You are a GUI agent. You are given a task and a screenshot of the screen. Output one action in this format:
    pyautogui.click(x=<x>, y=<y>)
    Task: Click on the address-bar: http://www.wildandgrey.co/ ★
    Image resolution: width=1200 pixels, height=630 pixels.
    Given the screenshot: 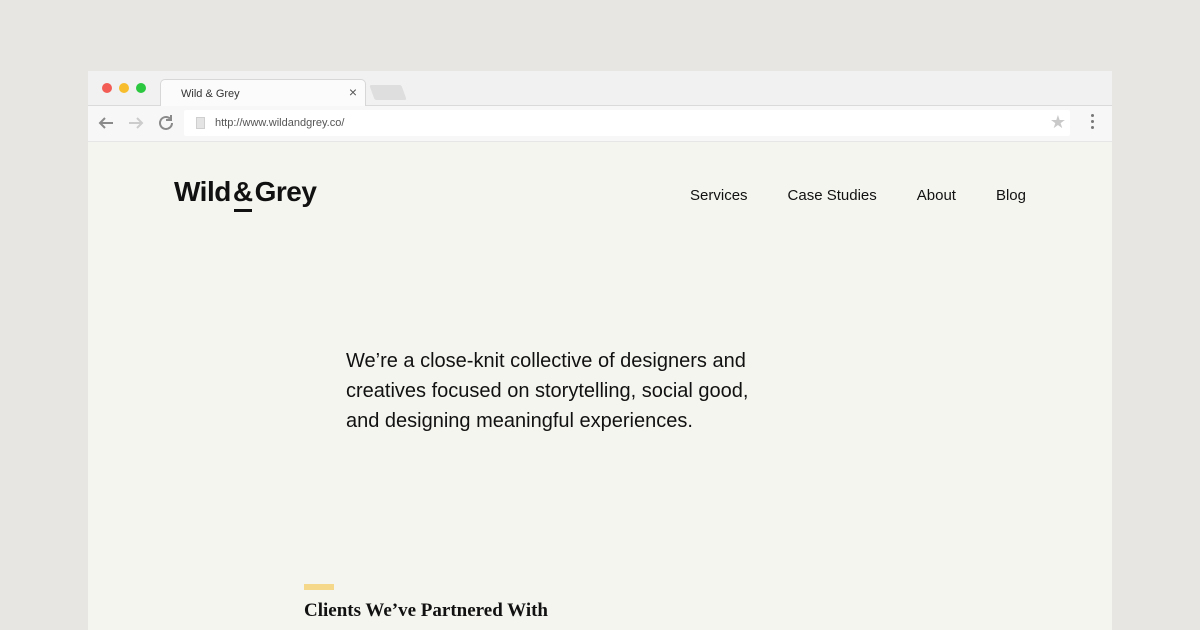 What is the action you would take?
    pyautogui.click(x=627, y=123)
    